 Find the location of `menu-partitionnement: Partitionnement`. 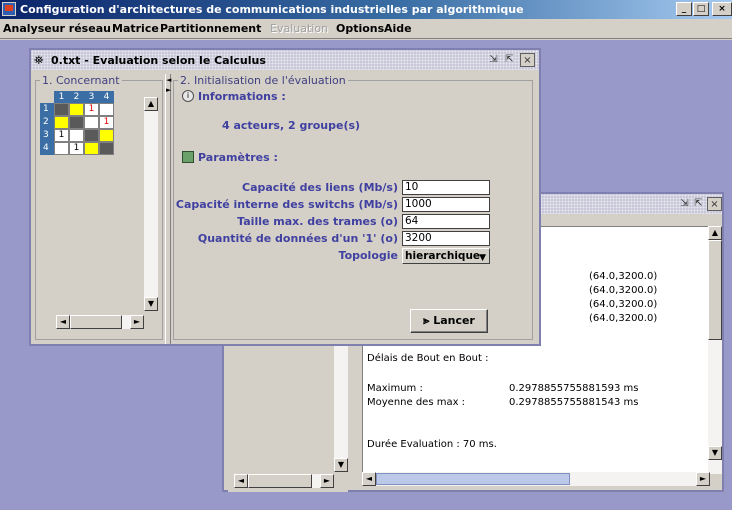

menu-partitionnement: Partitionnement is located at coordinates (210, 28).